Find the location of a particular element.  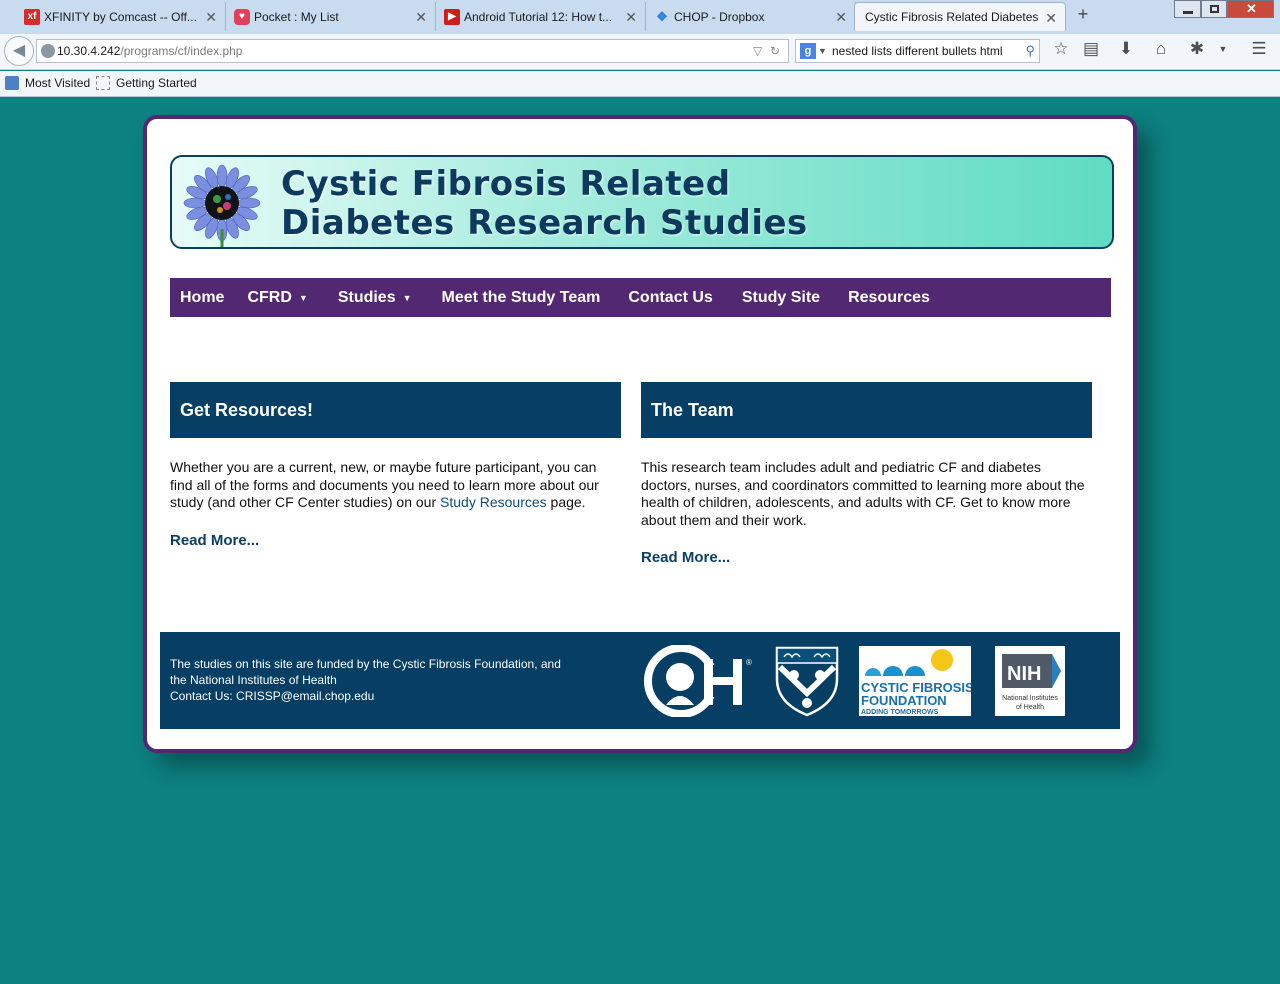

tab-xfinity: xf XFINITY by Comcast -- Off... ✕ is located at coordinates (123, 16).